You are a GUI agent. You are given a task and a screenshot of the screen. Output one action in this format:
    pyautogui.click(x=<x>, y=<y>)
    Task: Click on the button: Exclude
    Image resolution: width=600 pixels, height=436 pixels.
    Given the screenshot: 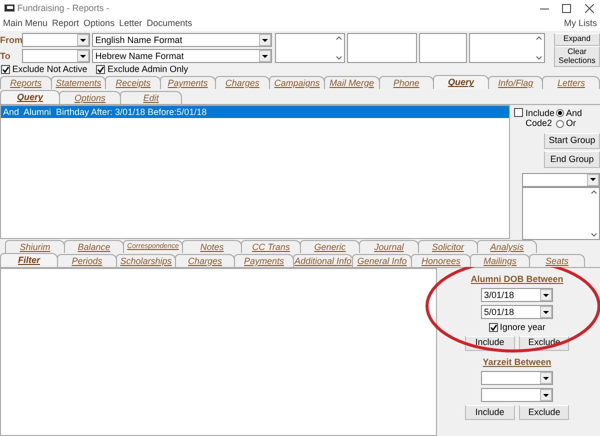 What is the action you would take?
    pyautogui.click(x=544, y=412)
    